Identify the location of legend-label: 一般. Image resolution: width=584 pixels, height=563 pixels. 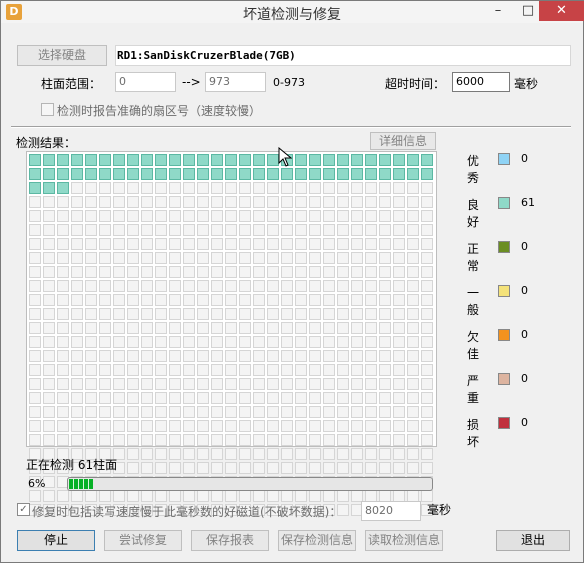
(473, 301).